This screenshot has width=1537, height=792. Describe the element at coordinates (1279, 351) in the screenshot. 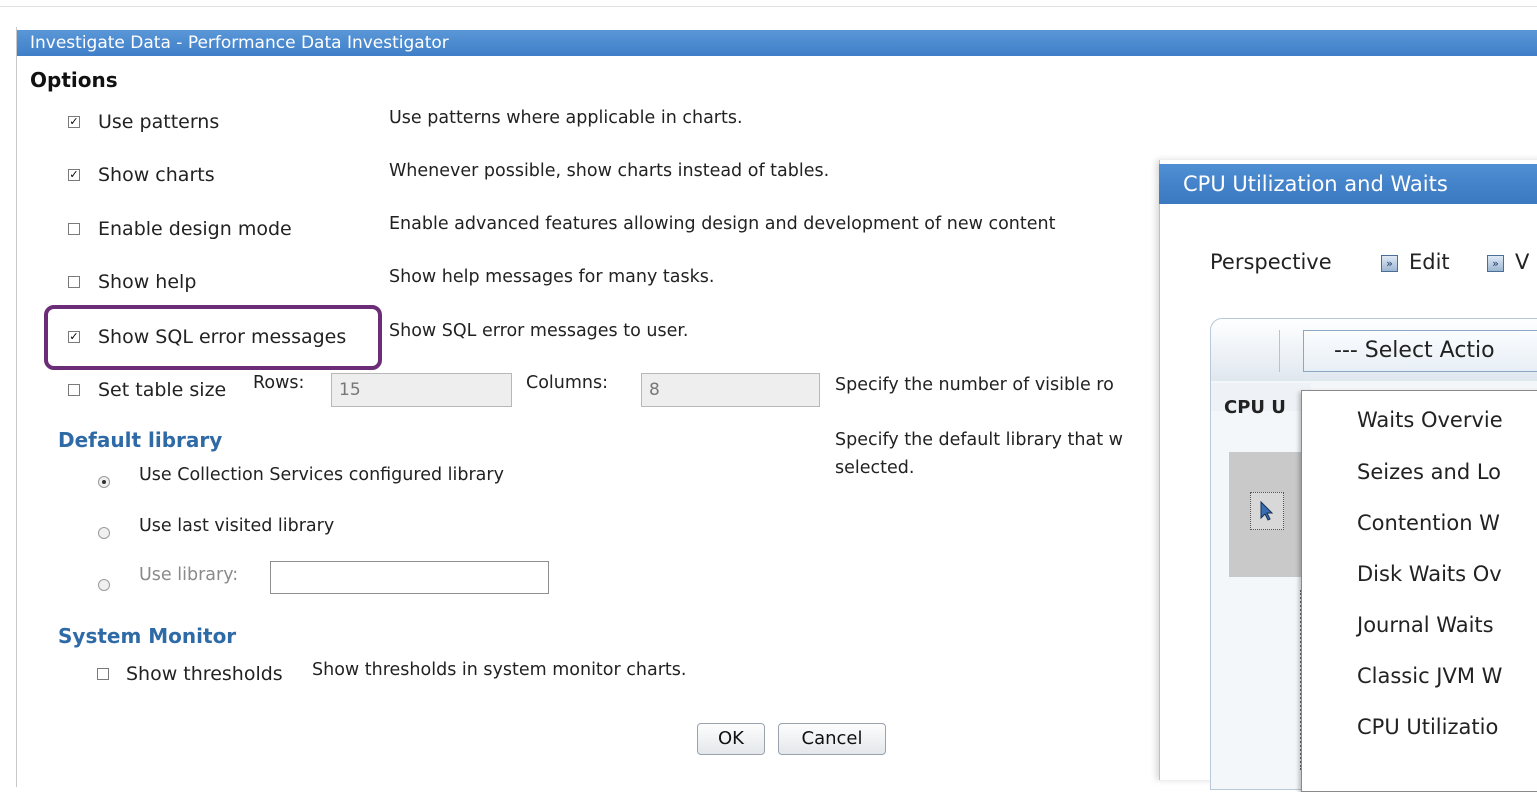

I see `panel-divider` at that location.